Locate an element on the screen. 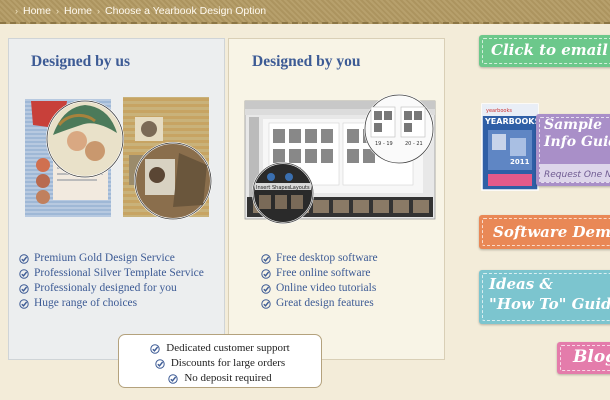  email-us-button: Click to email us is located at coordinates (544, 51).